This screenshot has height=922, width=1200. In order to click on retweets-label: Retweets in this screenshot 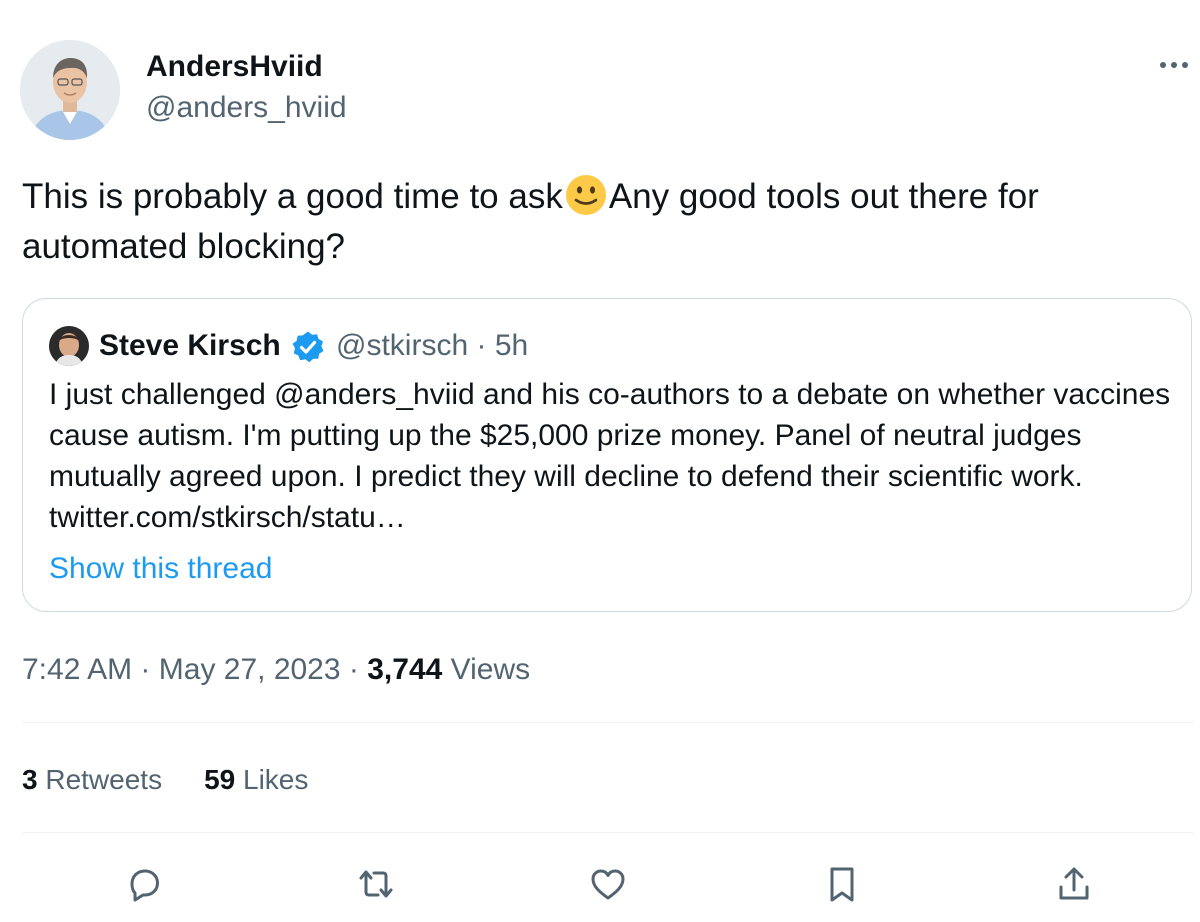, I will do `click(104, 779)`.